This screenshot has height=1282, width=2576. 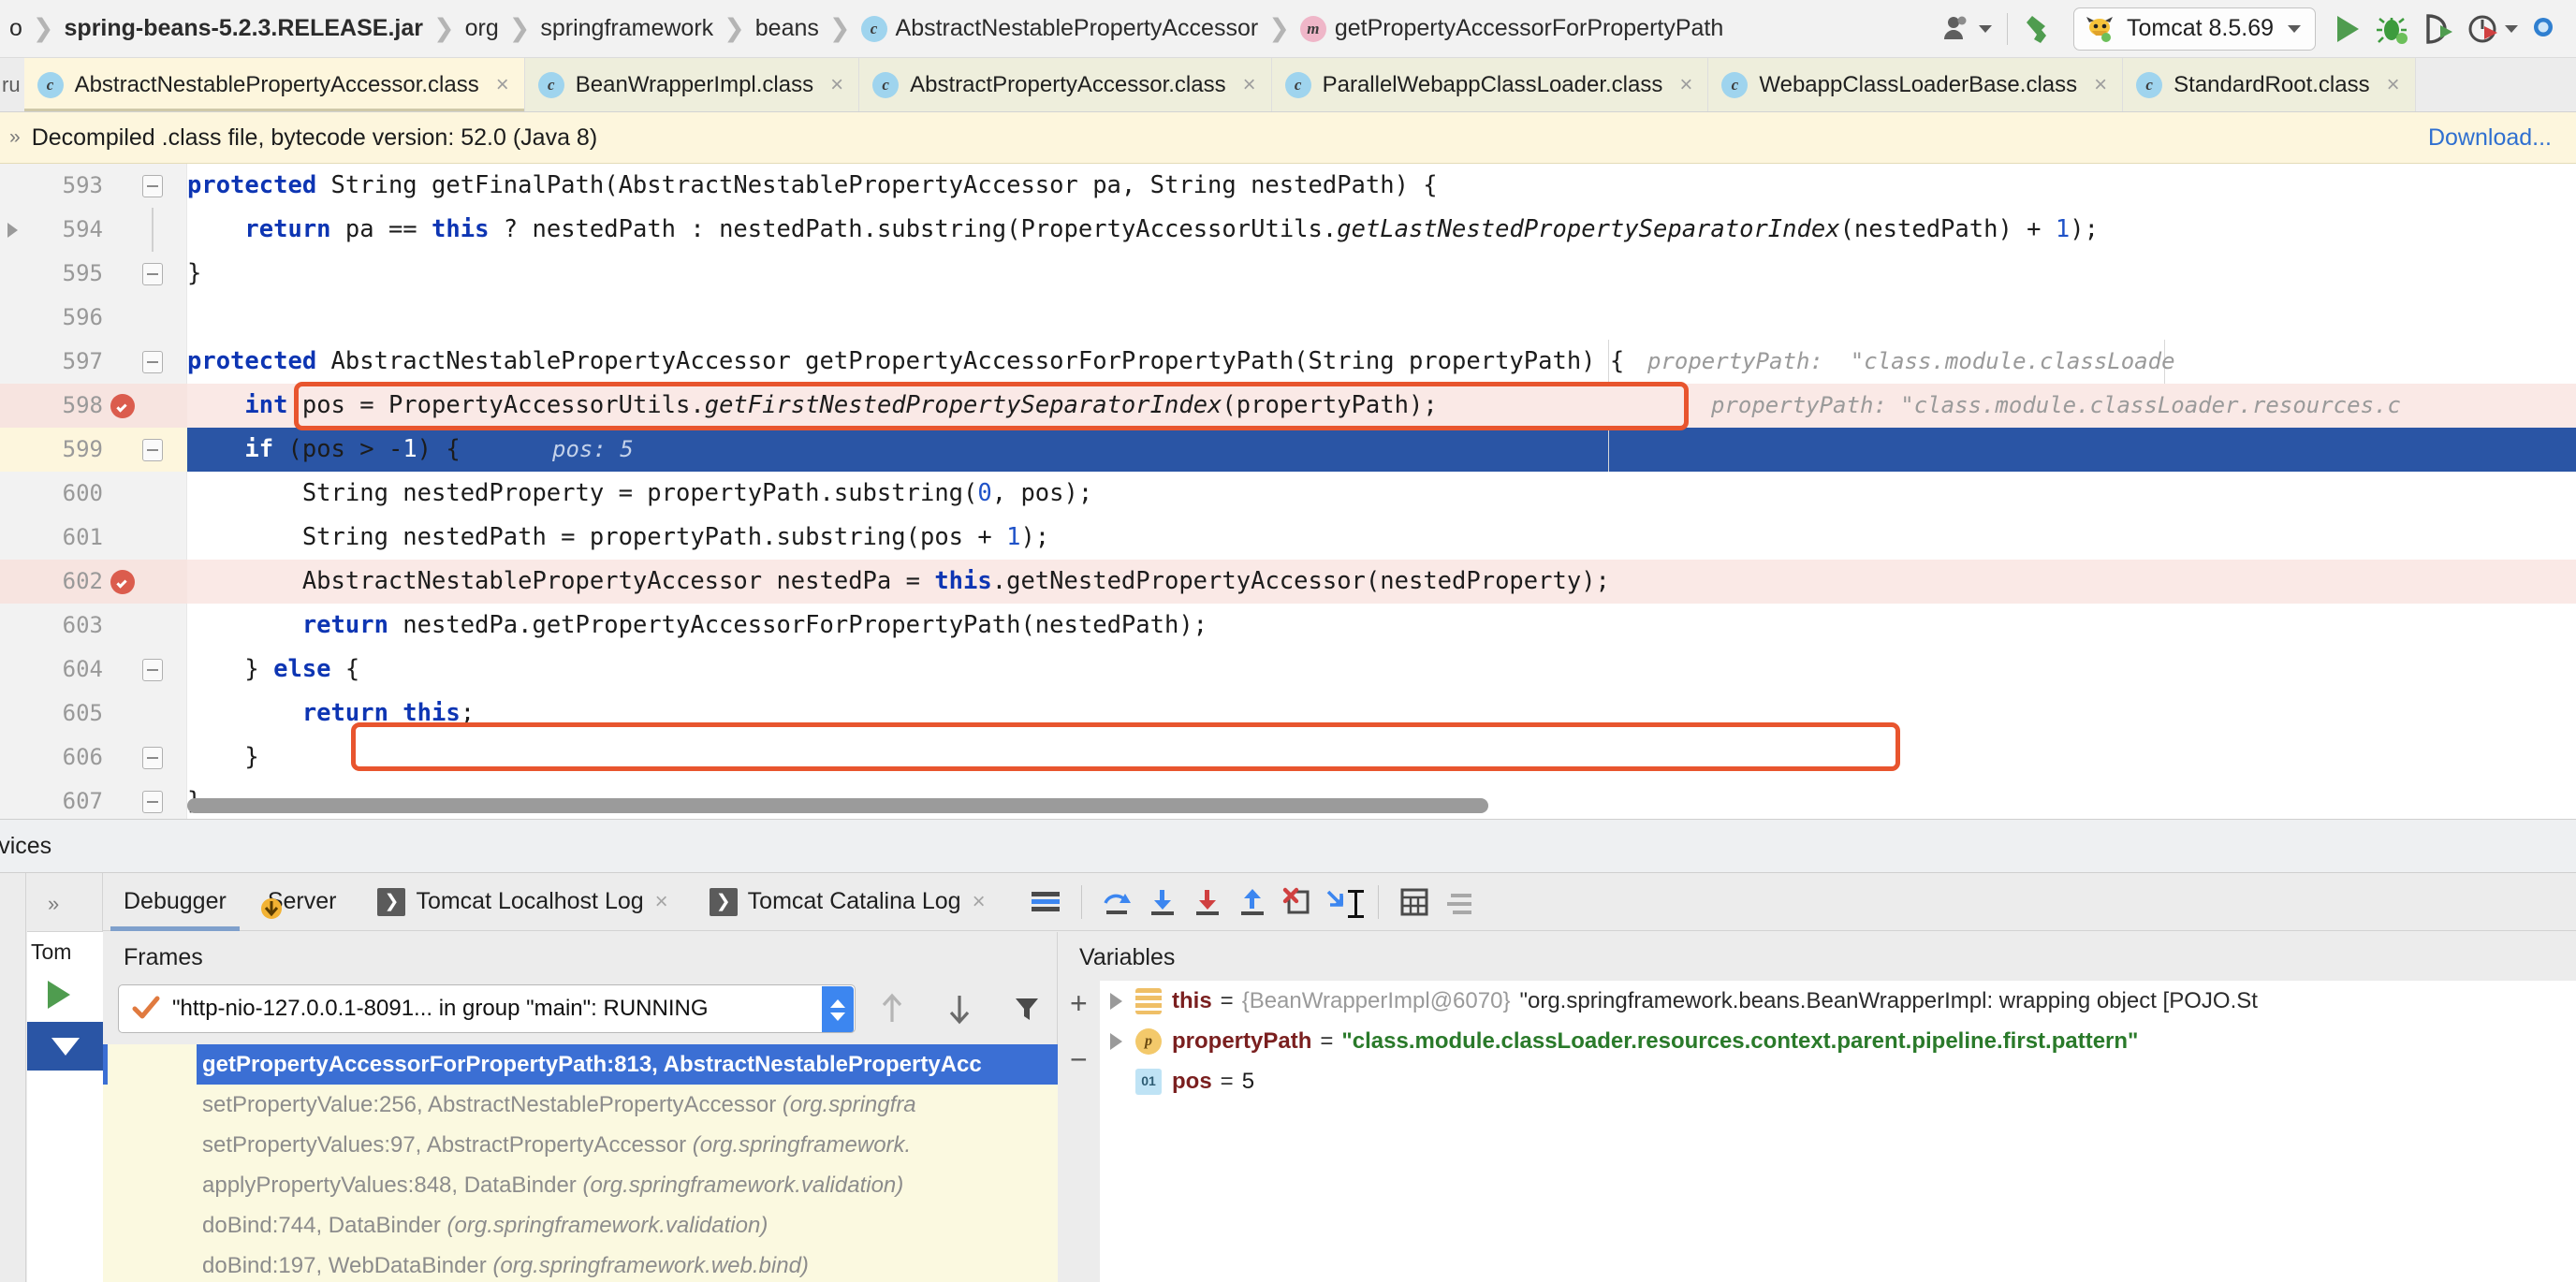 What do you see at coordinates (787, 28) in the screenshot?
I see `breadcrumb-item-beans: beans` at bounding box center [787, 28].